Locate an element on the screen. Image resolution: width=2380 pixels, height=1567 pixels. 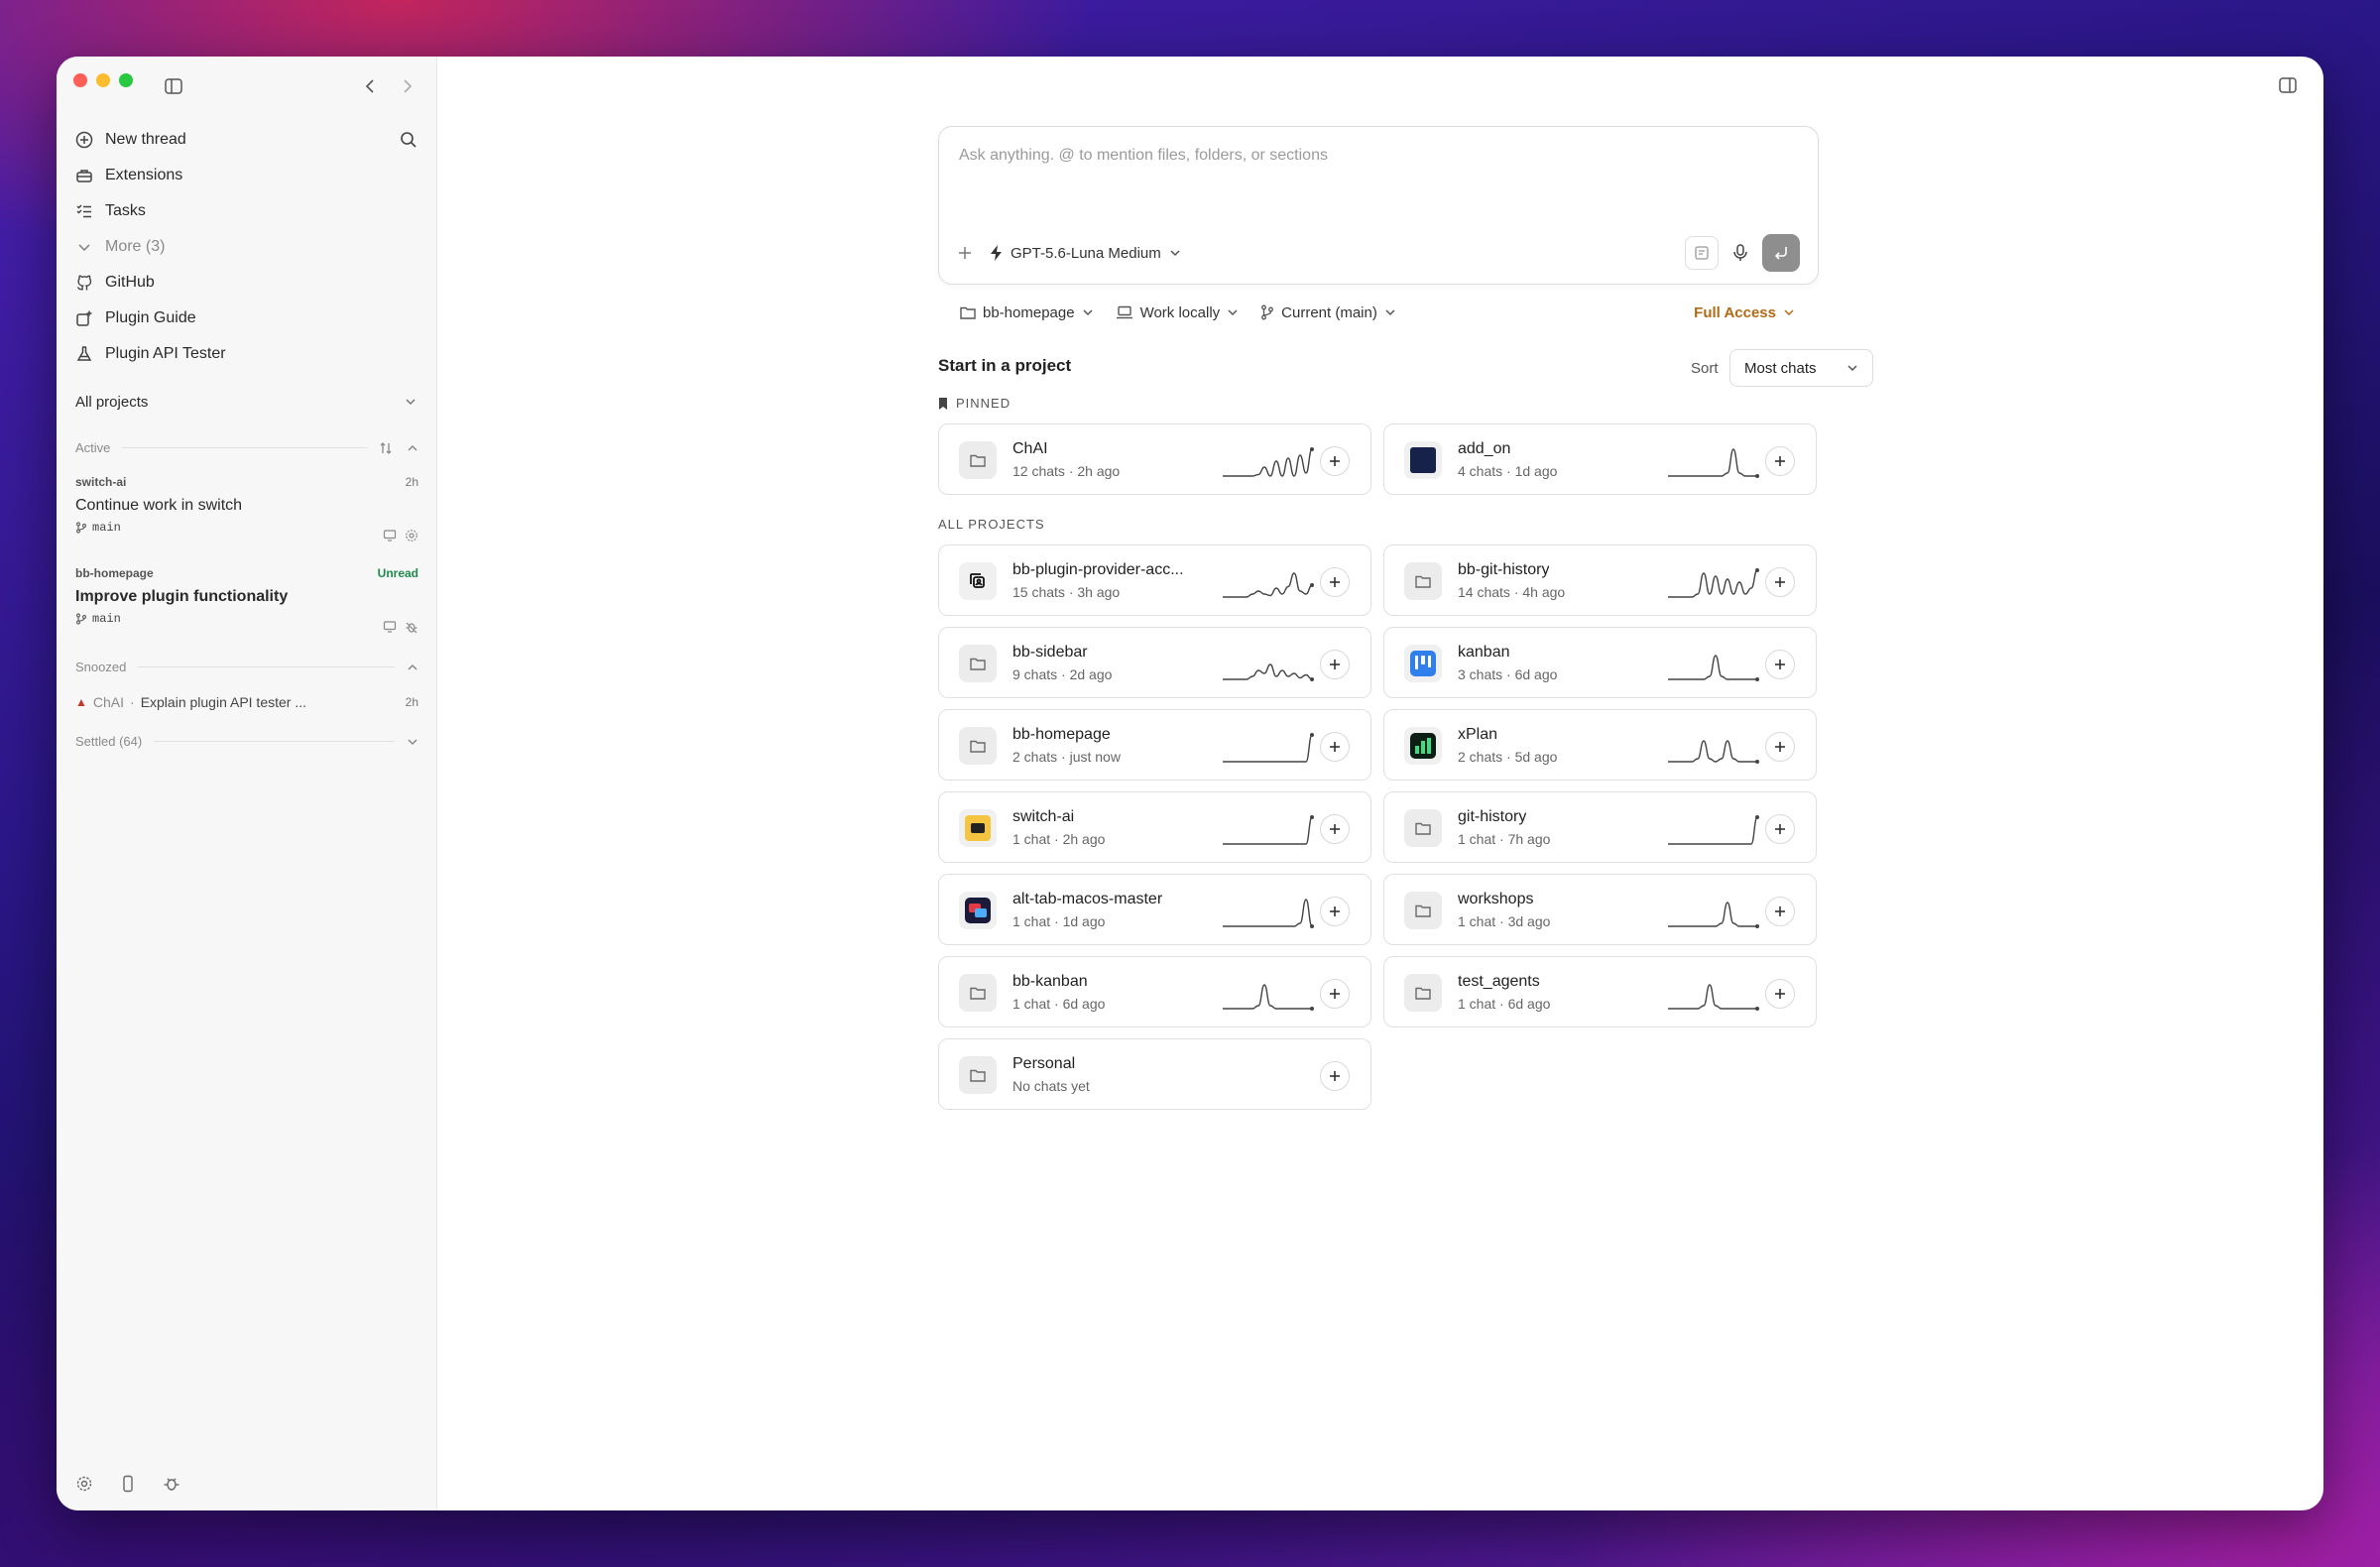
project-card: bb-git-history 14 chats · 4h ago is located at coordinates (1600, 580).